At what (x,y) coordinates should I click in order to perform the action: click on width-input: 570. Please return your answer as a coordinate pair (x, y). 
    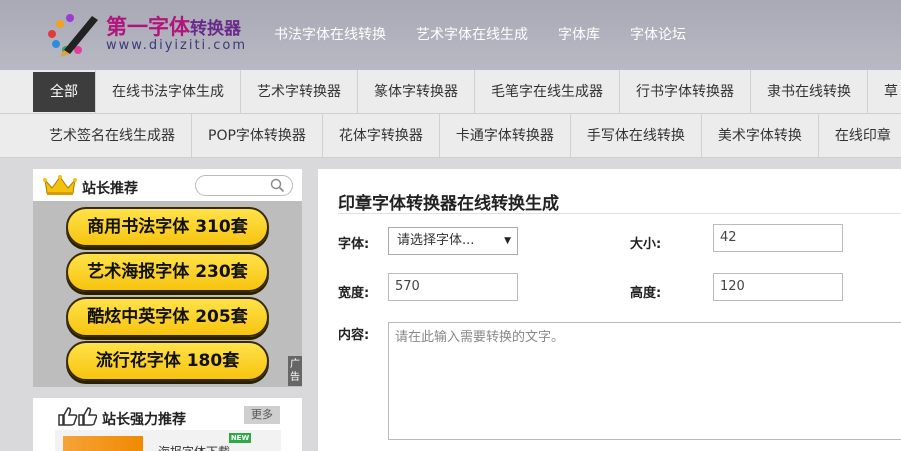
    Looking at the image, I should click on (453, 287).